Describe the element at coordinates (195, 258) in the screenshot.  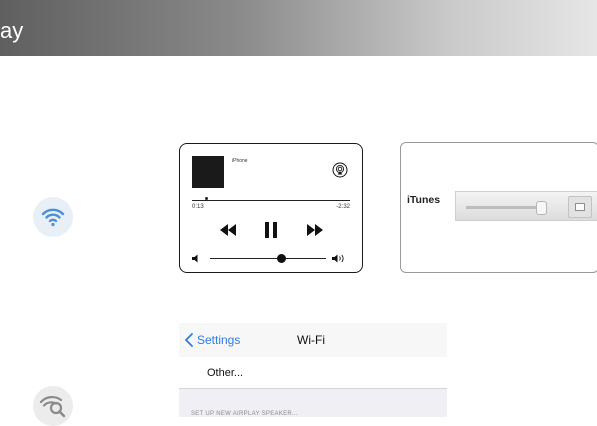
I see `volume-min-icon` at that location.